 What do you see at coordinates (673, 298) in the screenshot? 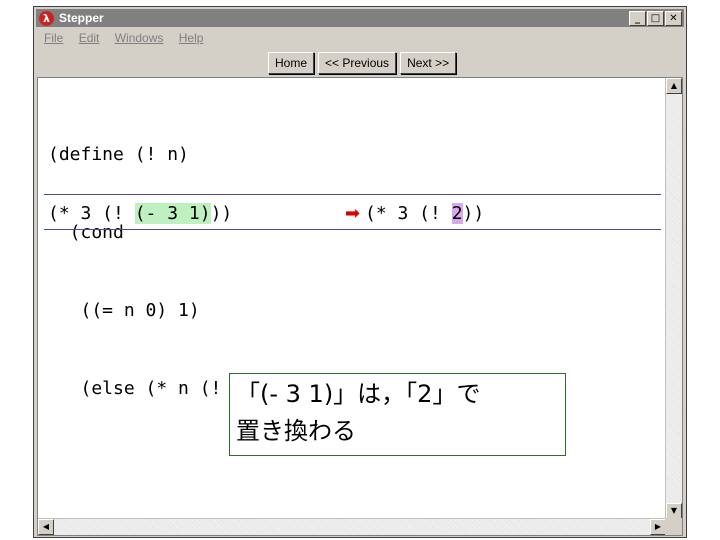
I see `vertical-scrollbar: ▲ ▼` at bounding box center [673, 298].